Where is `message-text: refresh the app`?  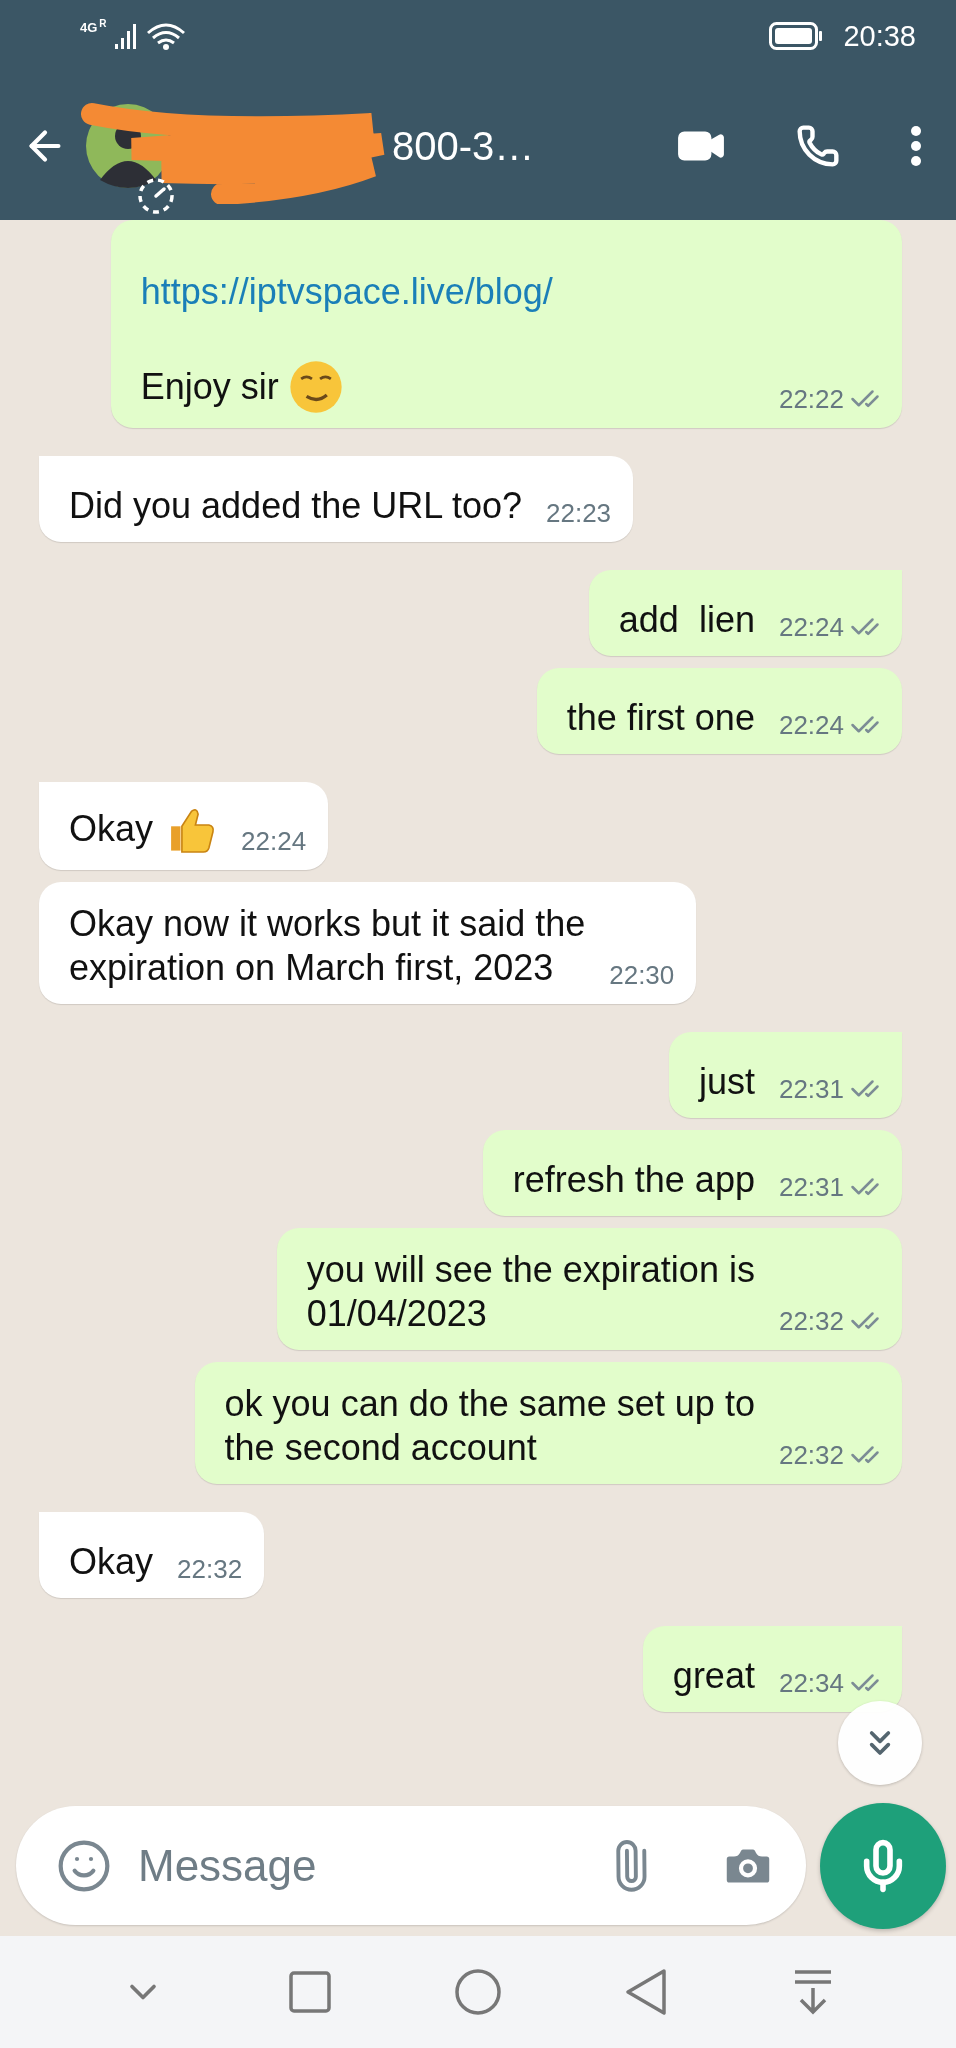 message-text: refresh the app is located at coordinates (633, 1180).